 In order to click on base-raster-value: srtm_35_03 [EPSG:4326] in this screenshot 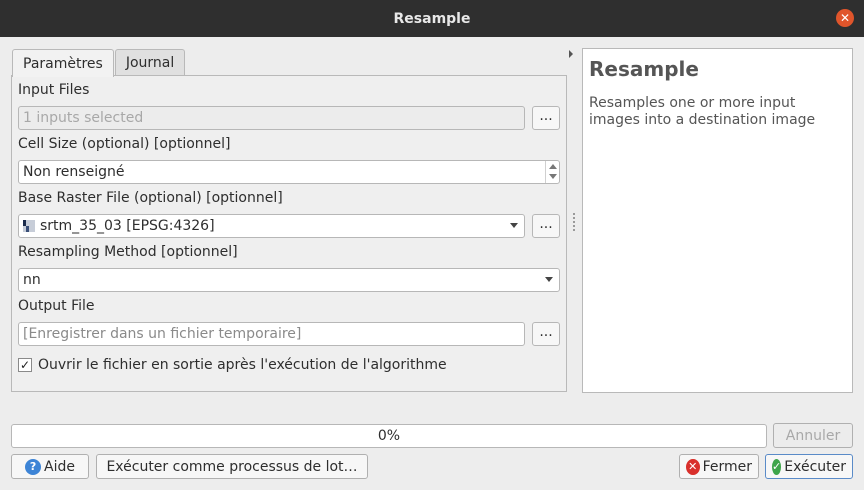, I will do `click(127, 226)`.